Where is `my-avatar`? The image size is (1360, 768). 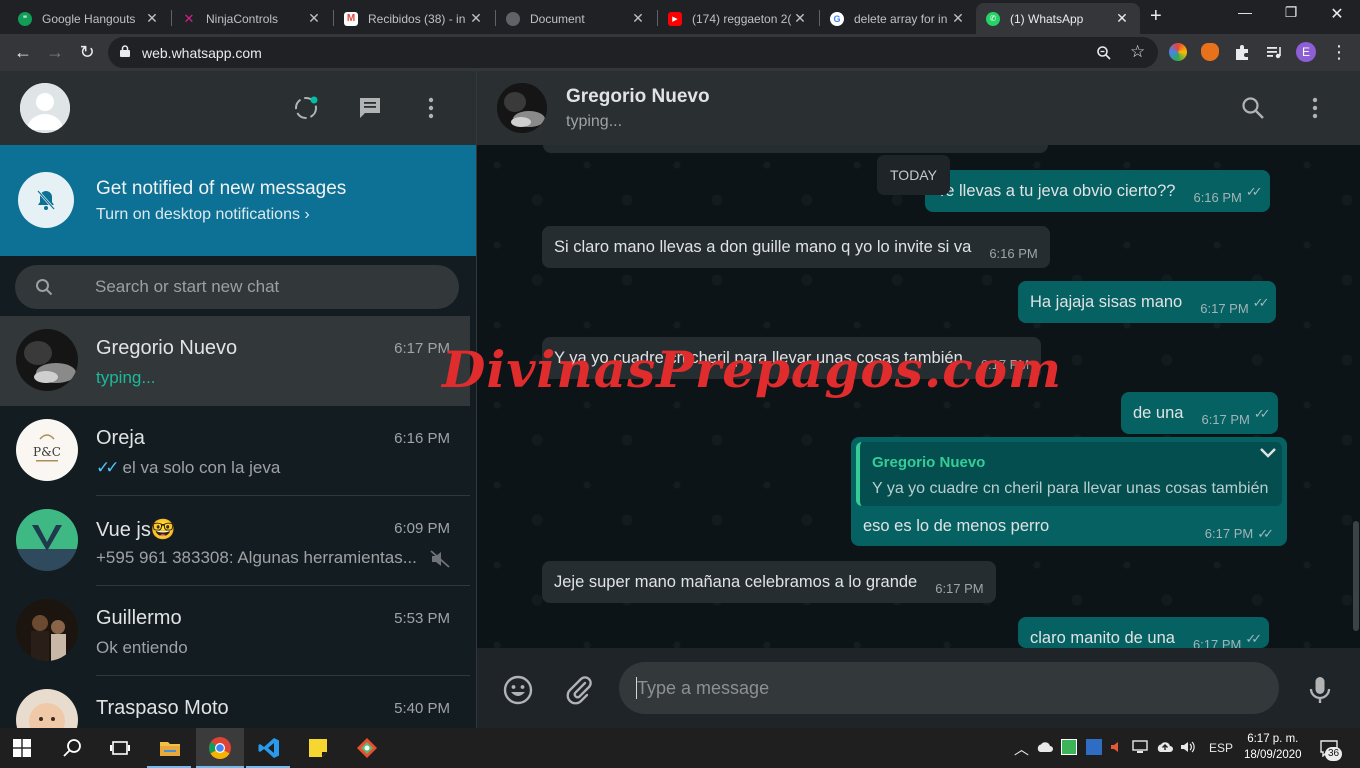 my-avatar is located at coordinates (45, 108).